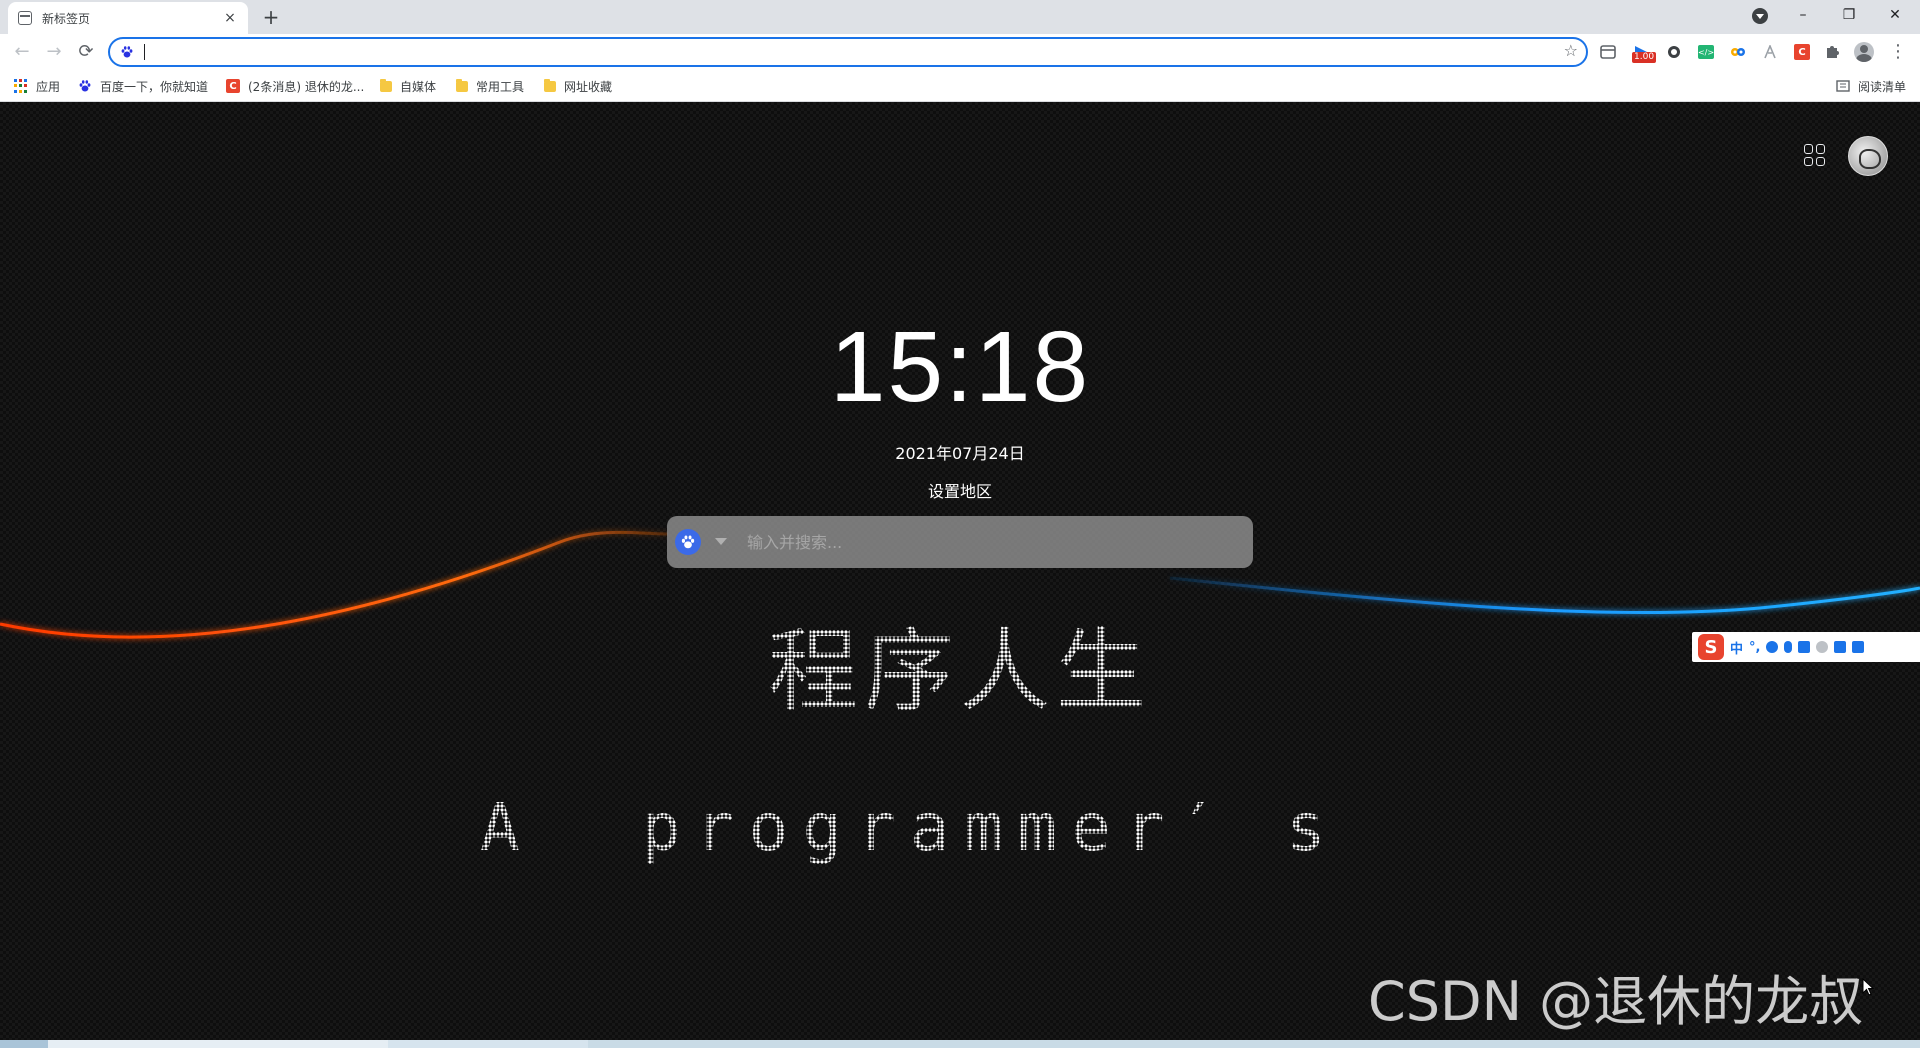  What do you see at coordinates (960, 672) in the screenshot?
I see `banner-title-chinese: 程序人生` at bounding box center [960, 672].